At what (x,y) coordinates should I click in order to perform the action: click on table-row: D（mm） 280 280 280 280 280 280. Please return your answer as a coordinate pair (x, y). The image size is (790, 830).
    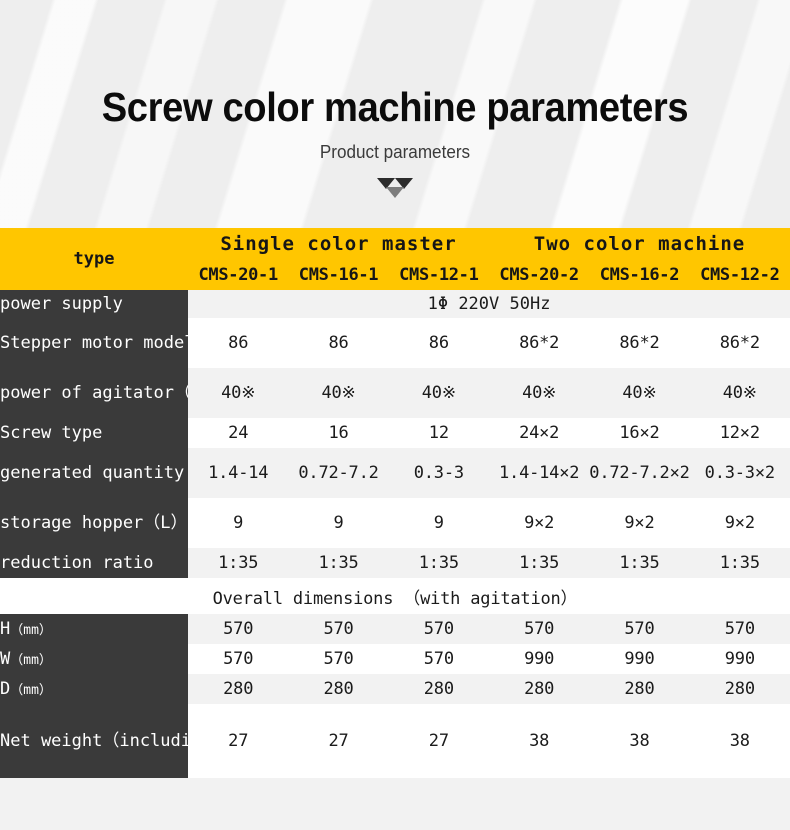
    Looking at the image, I should click on (395, 689).